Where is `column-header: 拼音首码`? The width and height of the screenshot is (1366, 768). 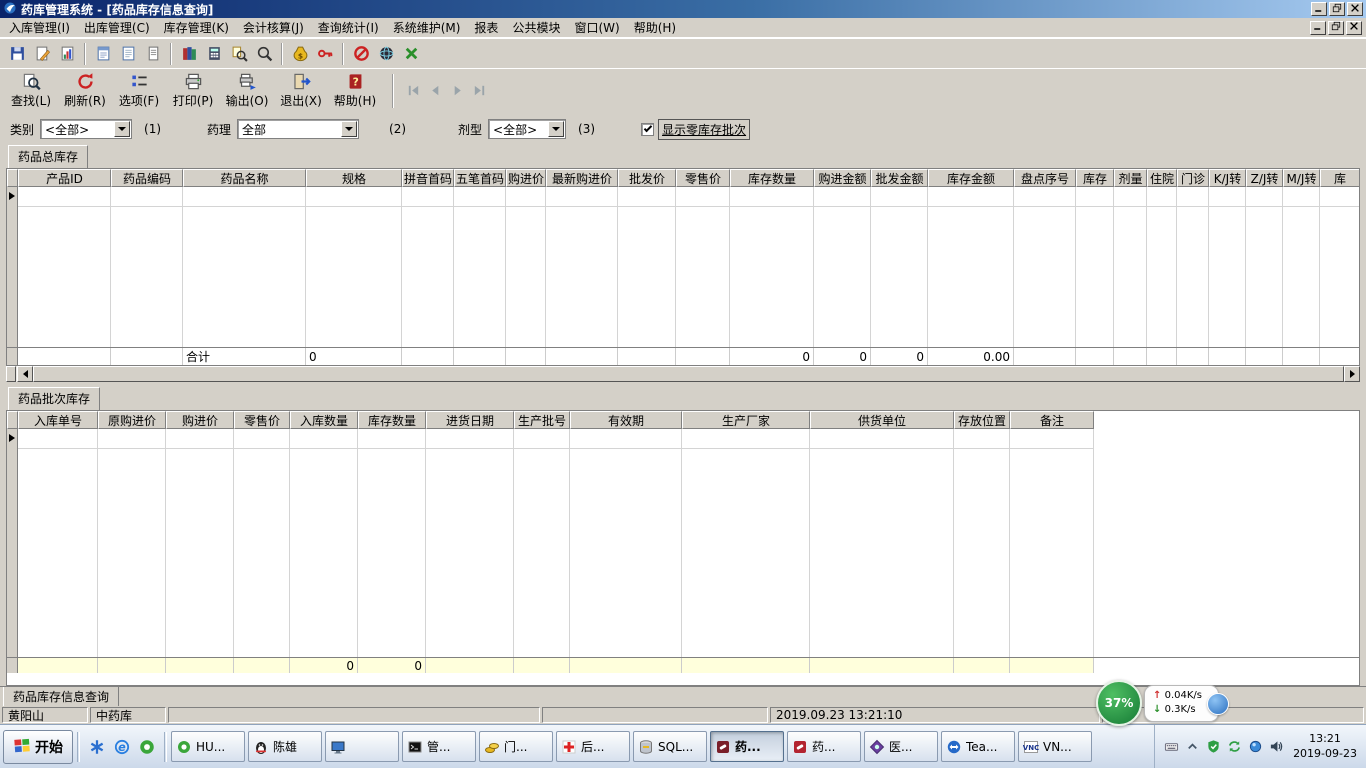
column-header: 拼音首码 is located at coordinates (428, 178).